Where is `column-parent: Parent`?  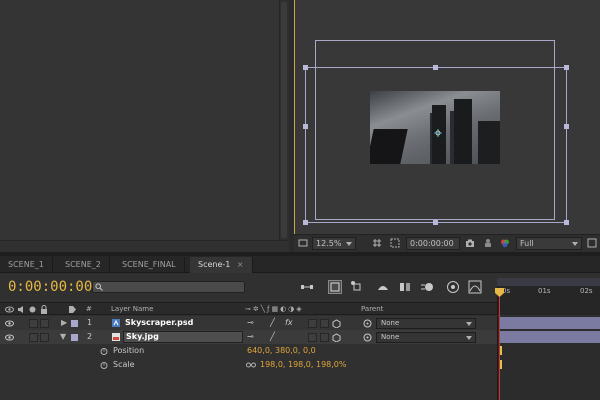 column-parent: Parent is located at coordinates (372, 309).